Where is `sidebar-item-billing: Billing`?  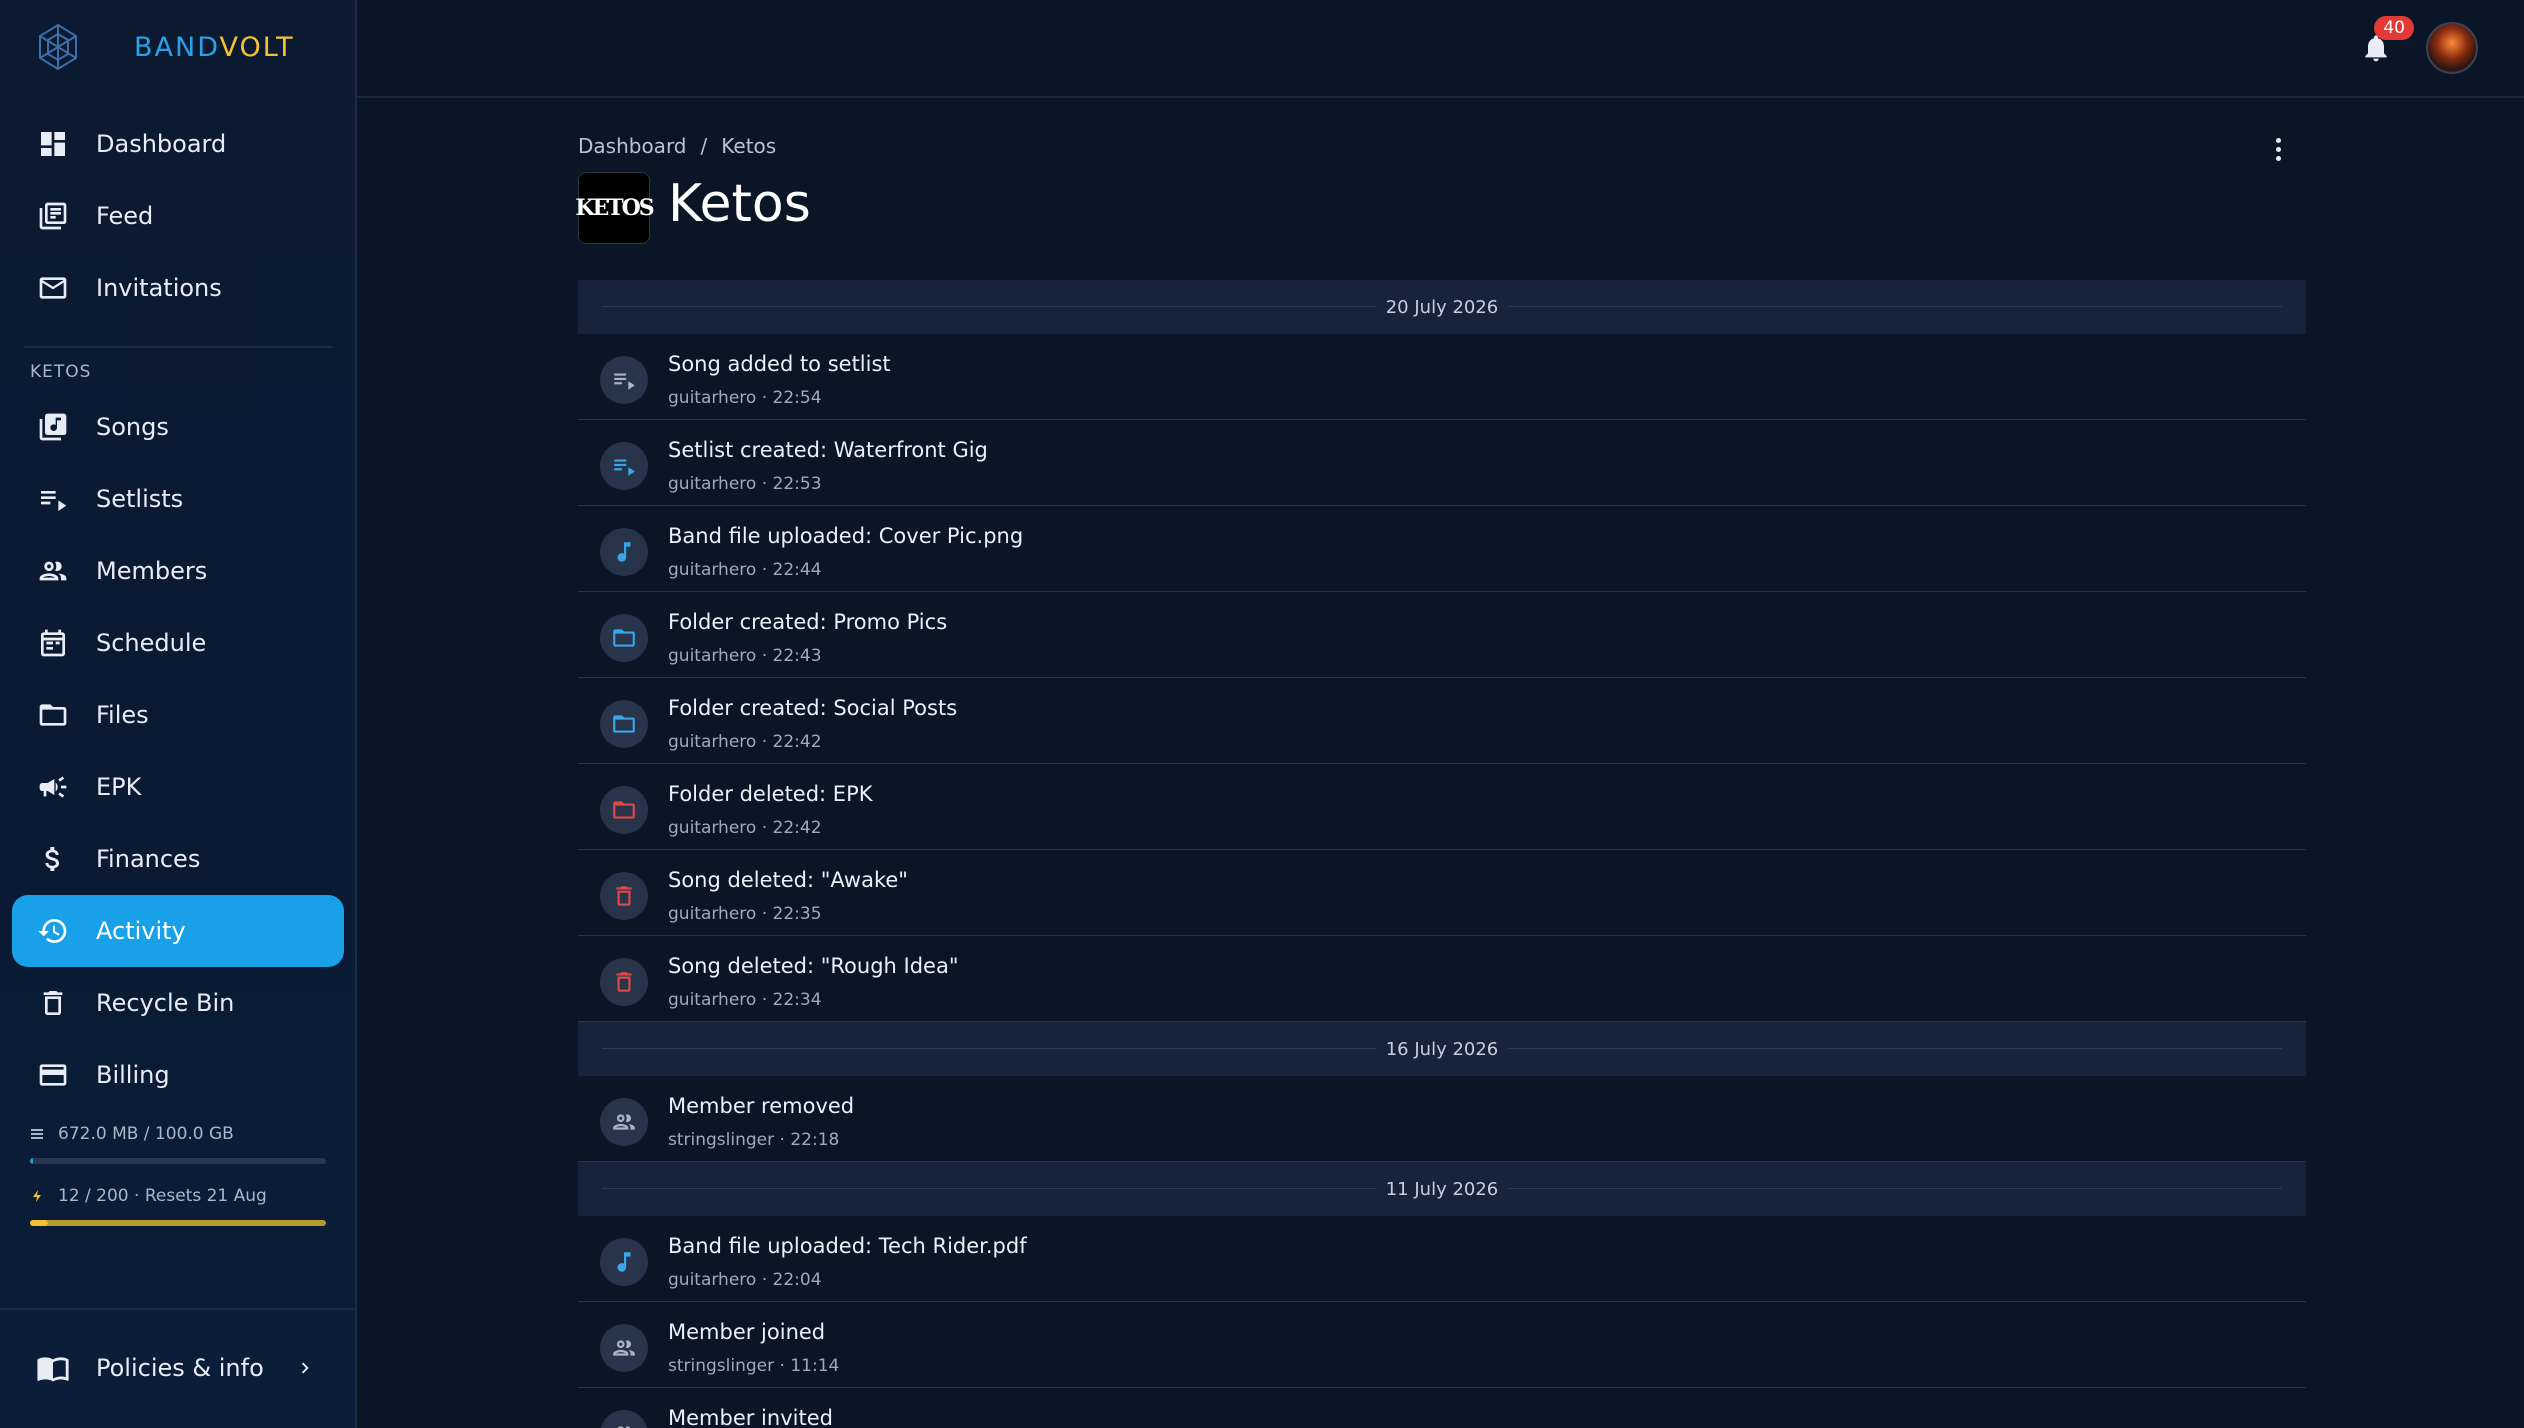 sidebar-item-billing: Billing is located at coordinates (178, 1075).